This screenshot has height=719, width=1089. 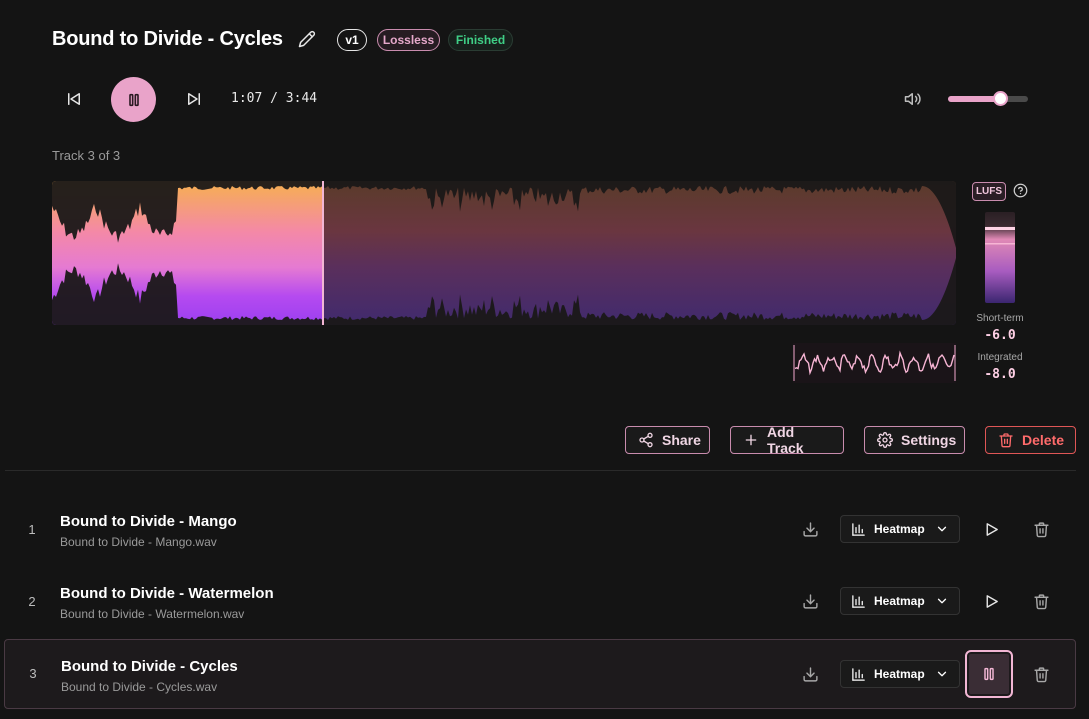 What do you see at coordinates (1043, 440) in the screenshot?
I see `delete-label: Delete` at bounding box center [1043, 440].